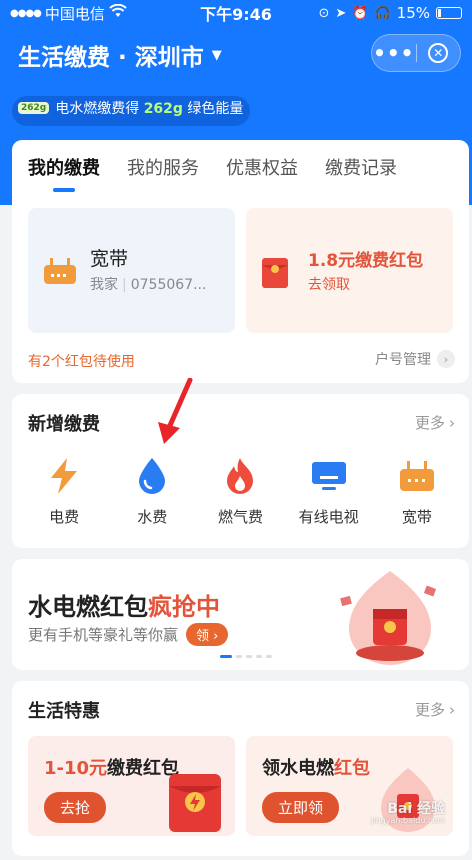  I want to click on close-icon: ✕, so click(438, 53).